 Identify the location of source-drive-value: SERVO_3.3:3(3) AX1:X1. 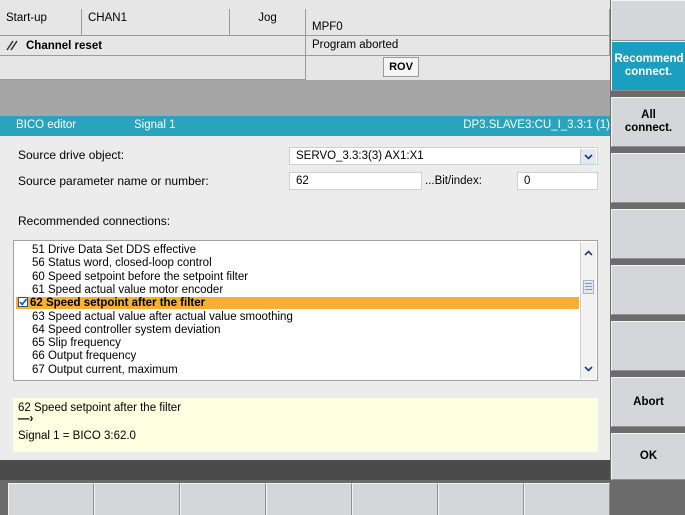
(360, 156).